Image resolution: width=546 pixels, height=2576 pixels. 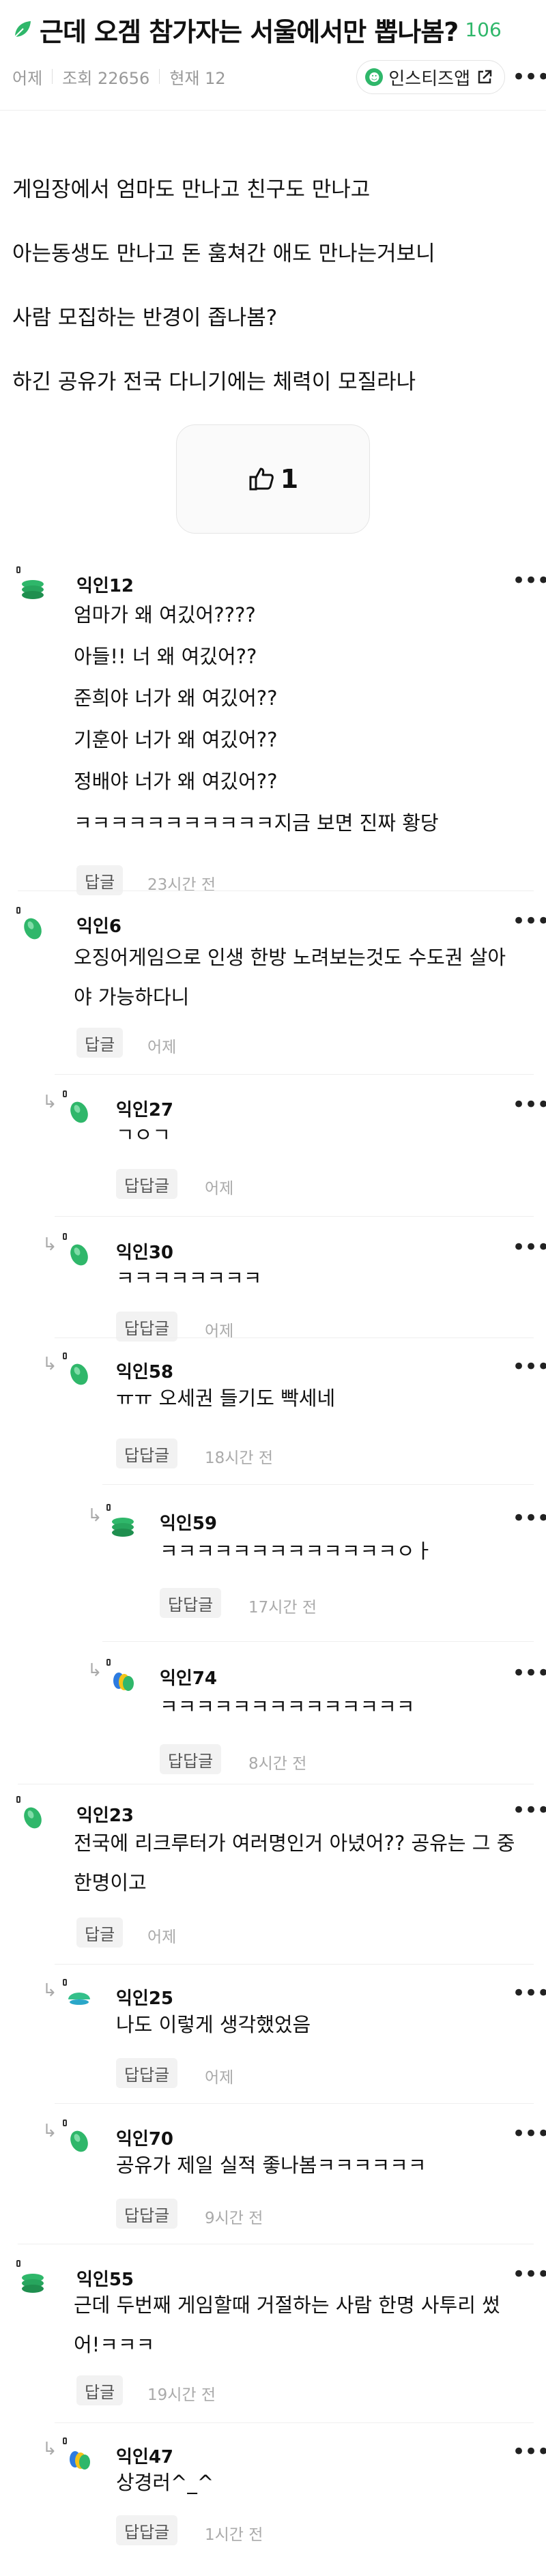 What do you see at coordinates (214, 382) in the screenshot?
I see `post-line: 하긴 공유가 전국 다니기에는 체력이 모질라나` at bounding box center [214, 382].